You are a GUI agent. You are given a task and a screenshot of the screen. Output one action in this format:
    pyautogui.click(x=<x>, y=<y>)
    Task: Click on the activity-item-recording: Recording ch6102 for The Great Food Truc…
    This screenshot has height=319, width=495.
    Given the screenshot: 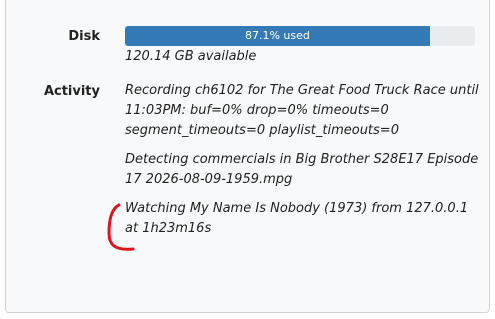 What is the action you would take?
    pyautogui.click(x=302, y=110)
    